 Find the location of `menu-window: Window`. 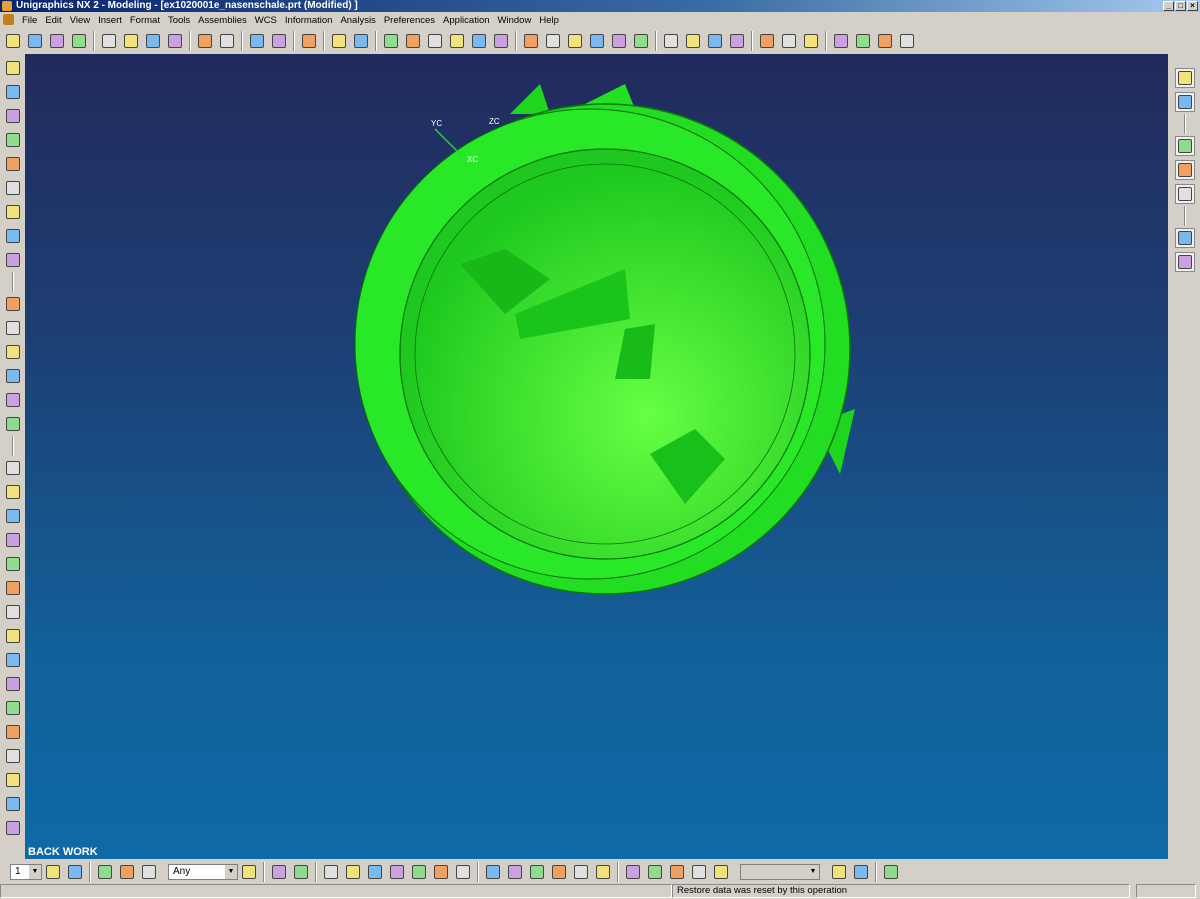

menu-window: Window is located at coordinates (515, 20).